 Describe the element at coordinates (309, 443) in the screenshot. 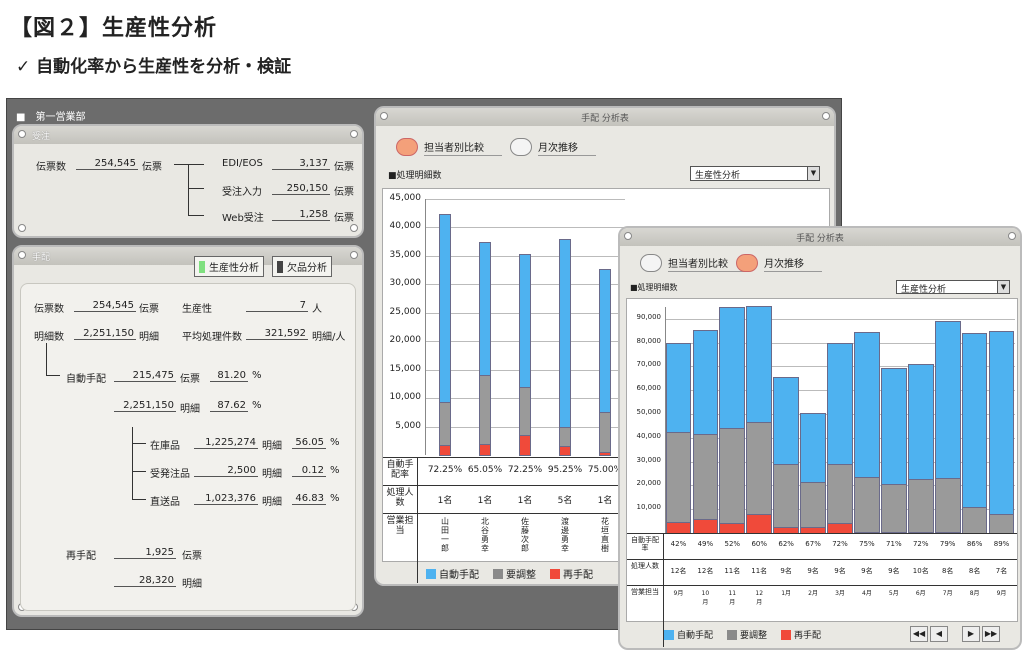

I see `value-zaiko-pct: 56.05` at that location.